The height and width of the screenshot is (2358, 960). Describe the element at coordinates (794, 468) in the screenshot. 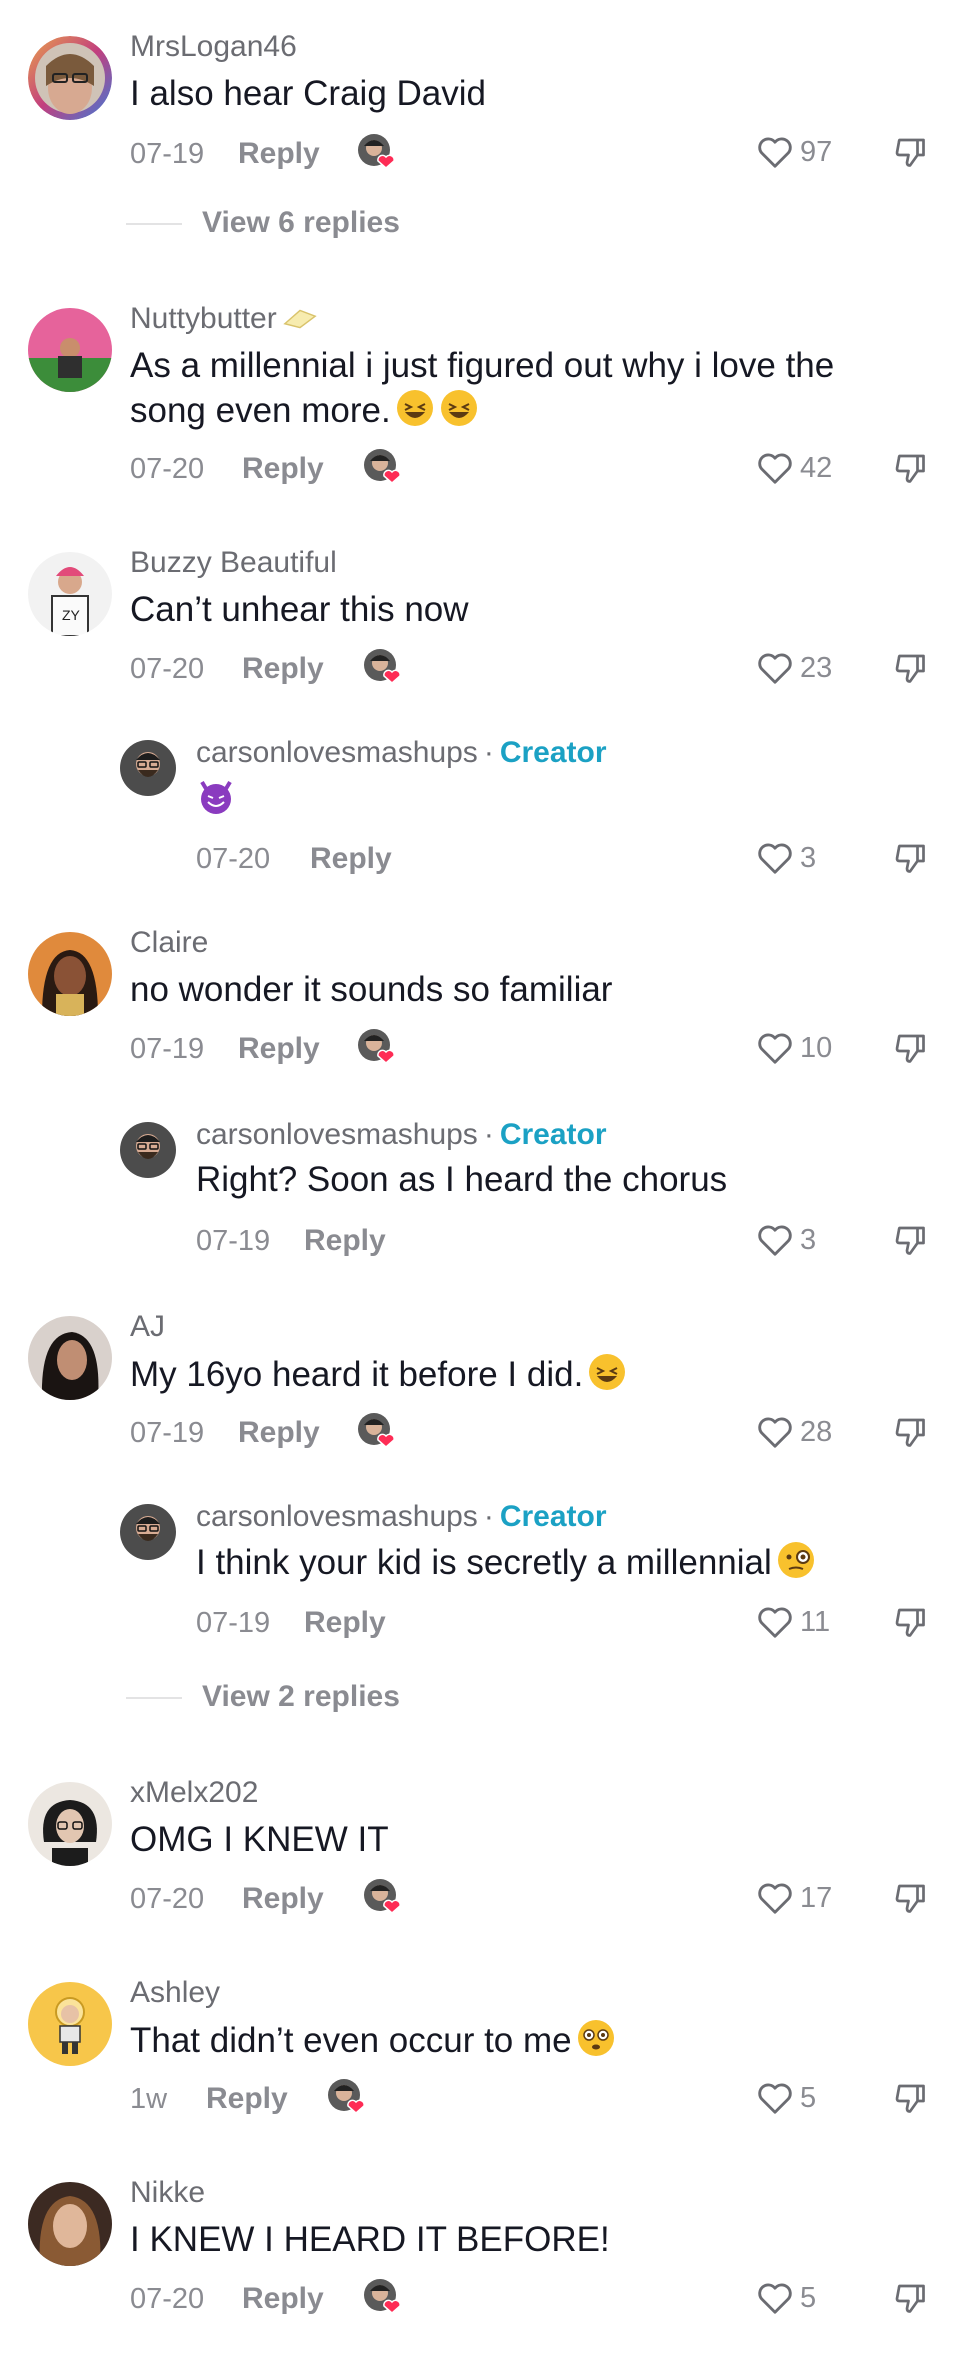

I see `like-button: 42` at that location.